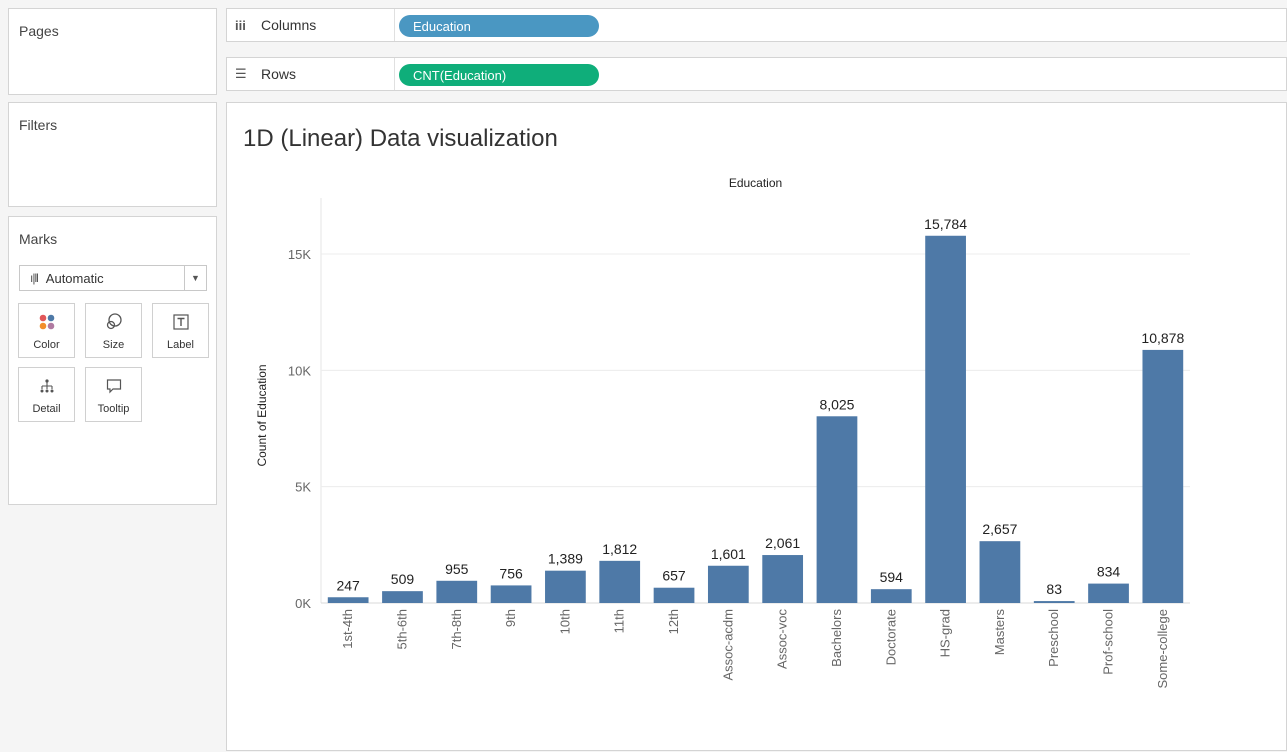 The image size is (1287, 752). I want to click on color-button: Color, so click(46, 330).